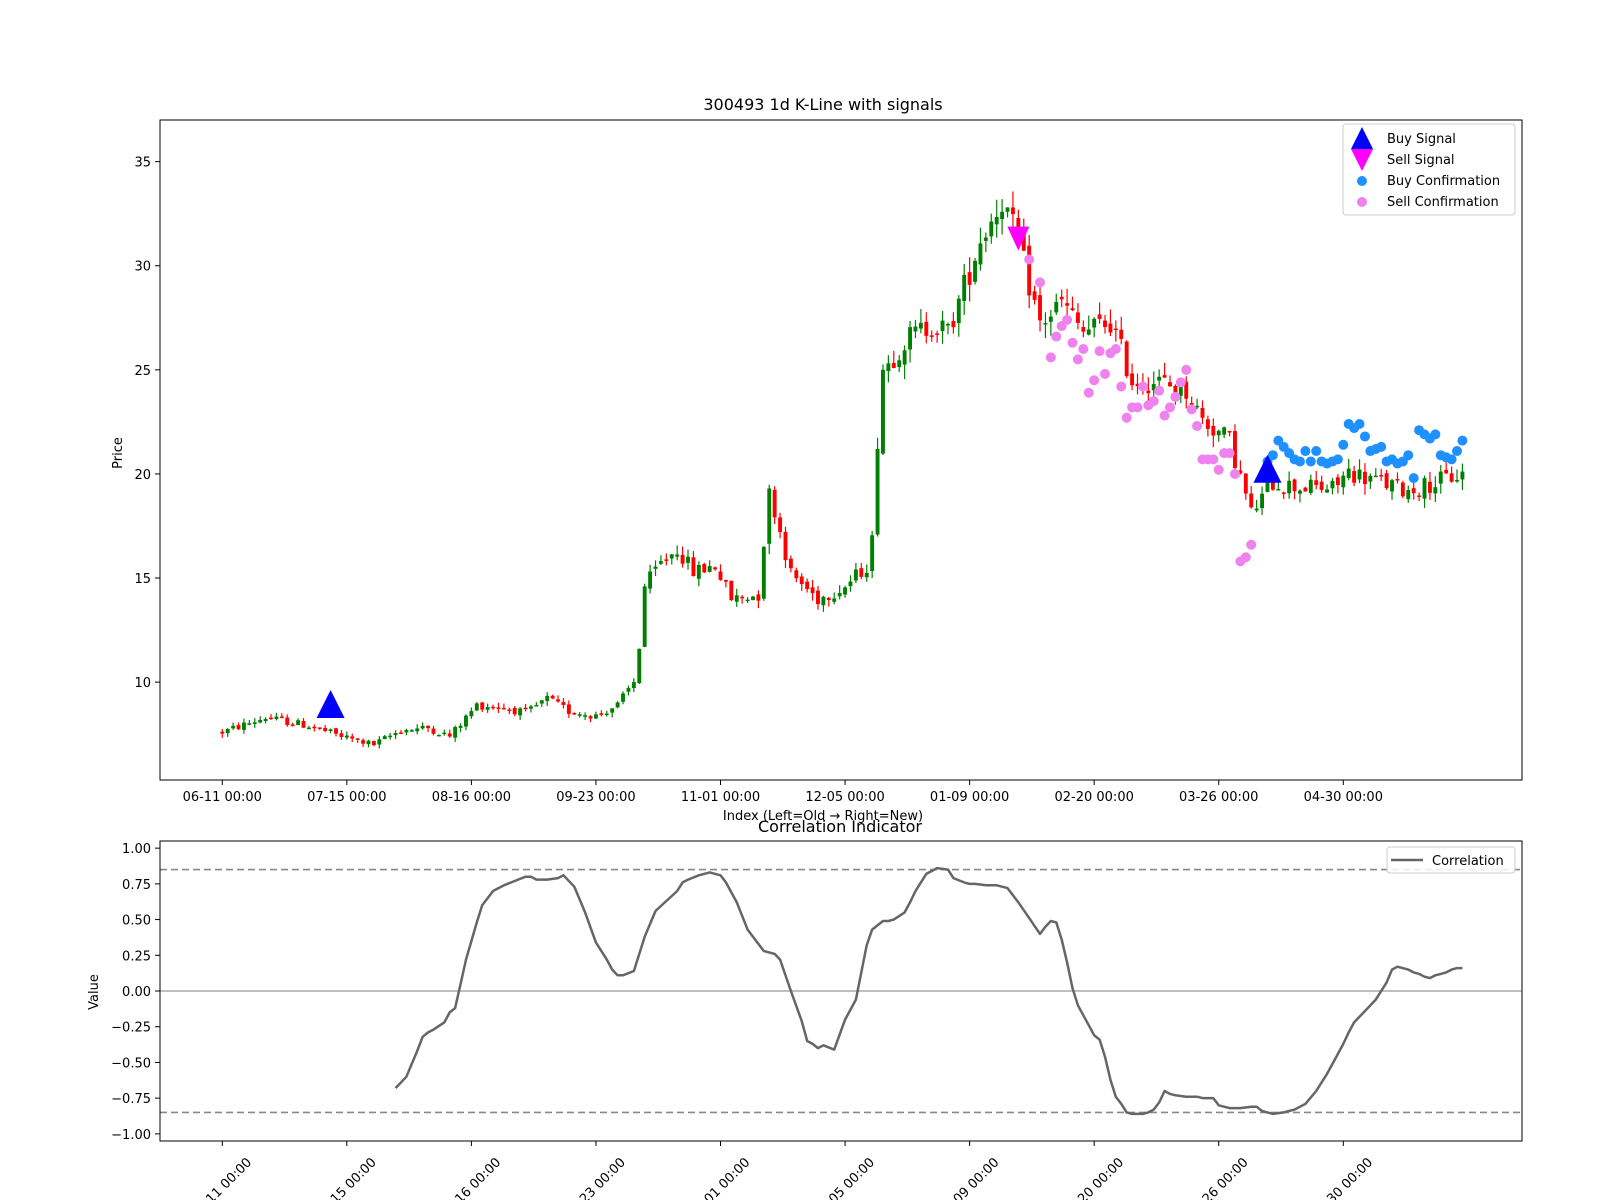 Image resolution: width=1600 pixels, height=1200 pixels. I want to click on legend-buy-confirmation-icon, so click(1362, 181).